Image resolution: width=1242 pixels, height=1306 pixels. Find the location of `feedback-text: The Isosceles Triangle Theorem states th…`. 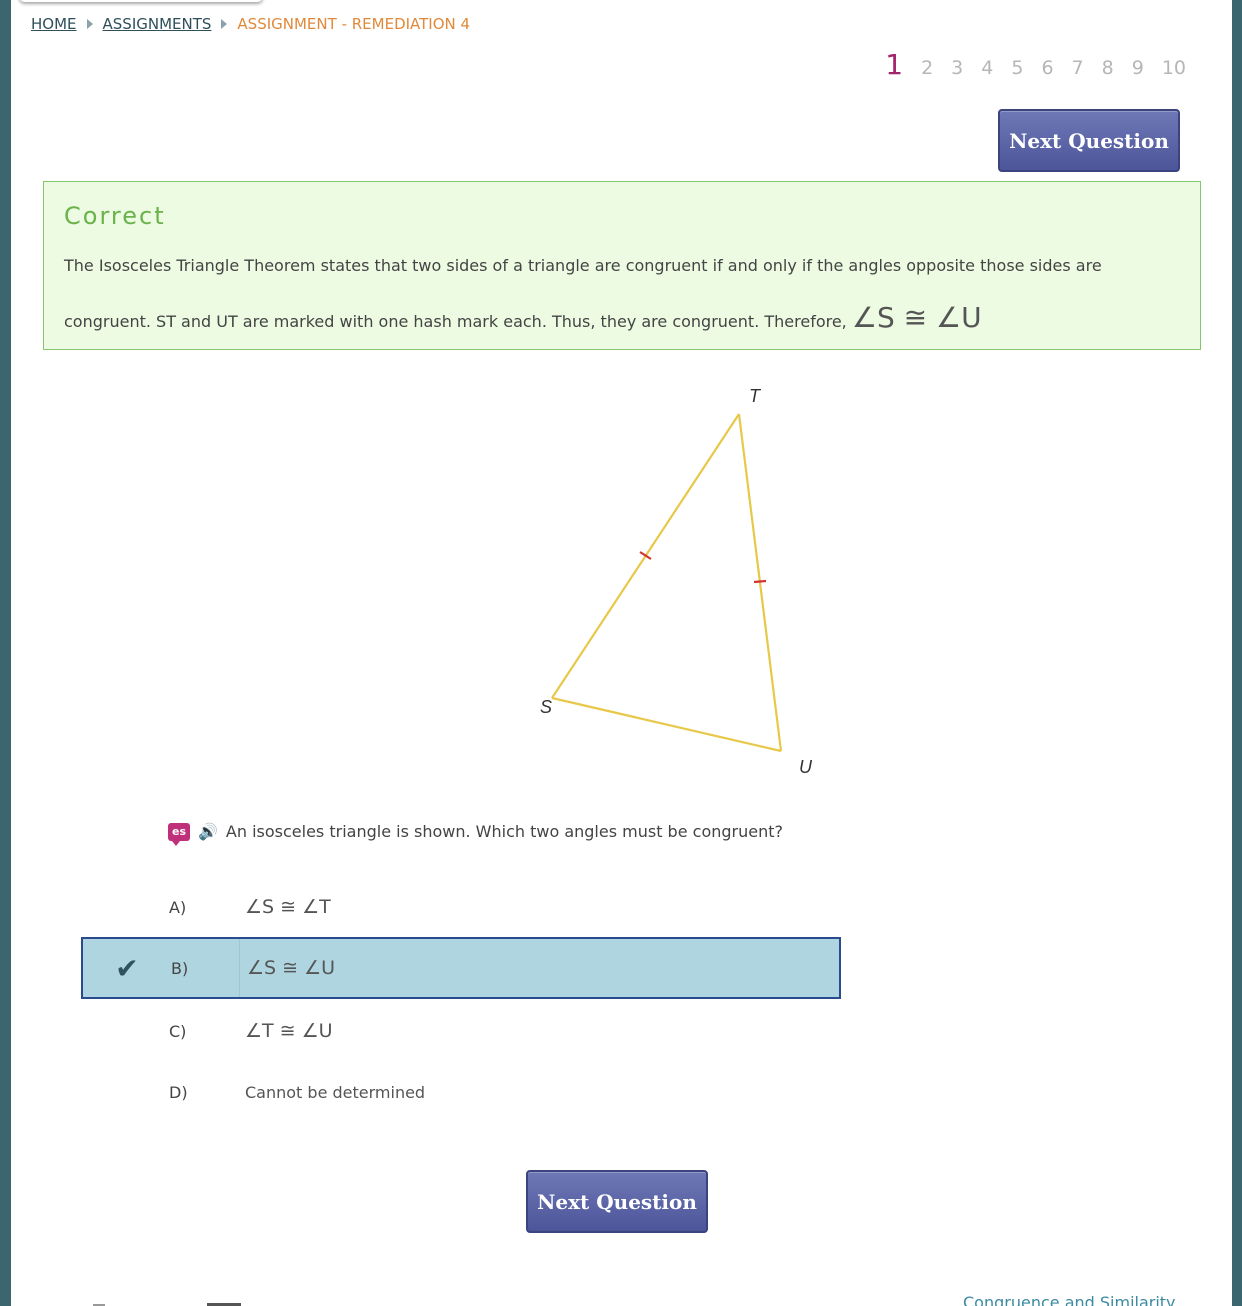

feedback-text: The Isosceles Triangle Theorem states th… is located at coordinates (619, 294).